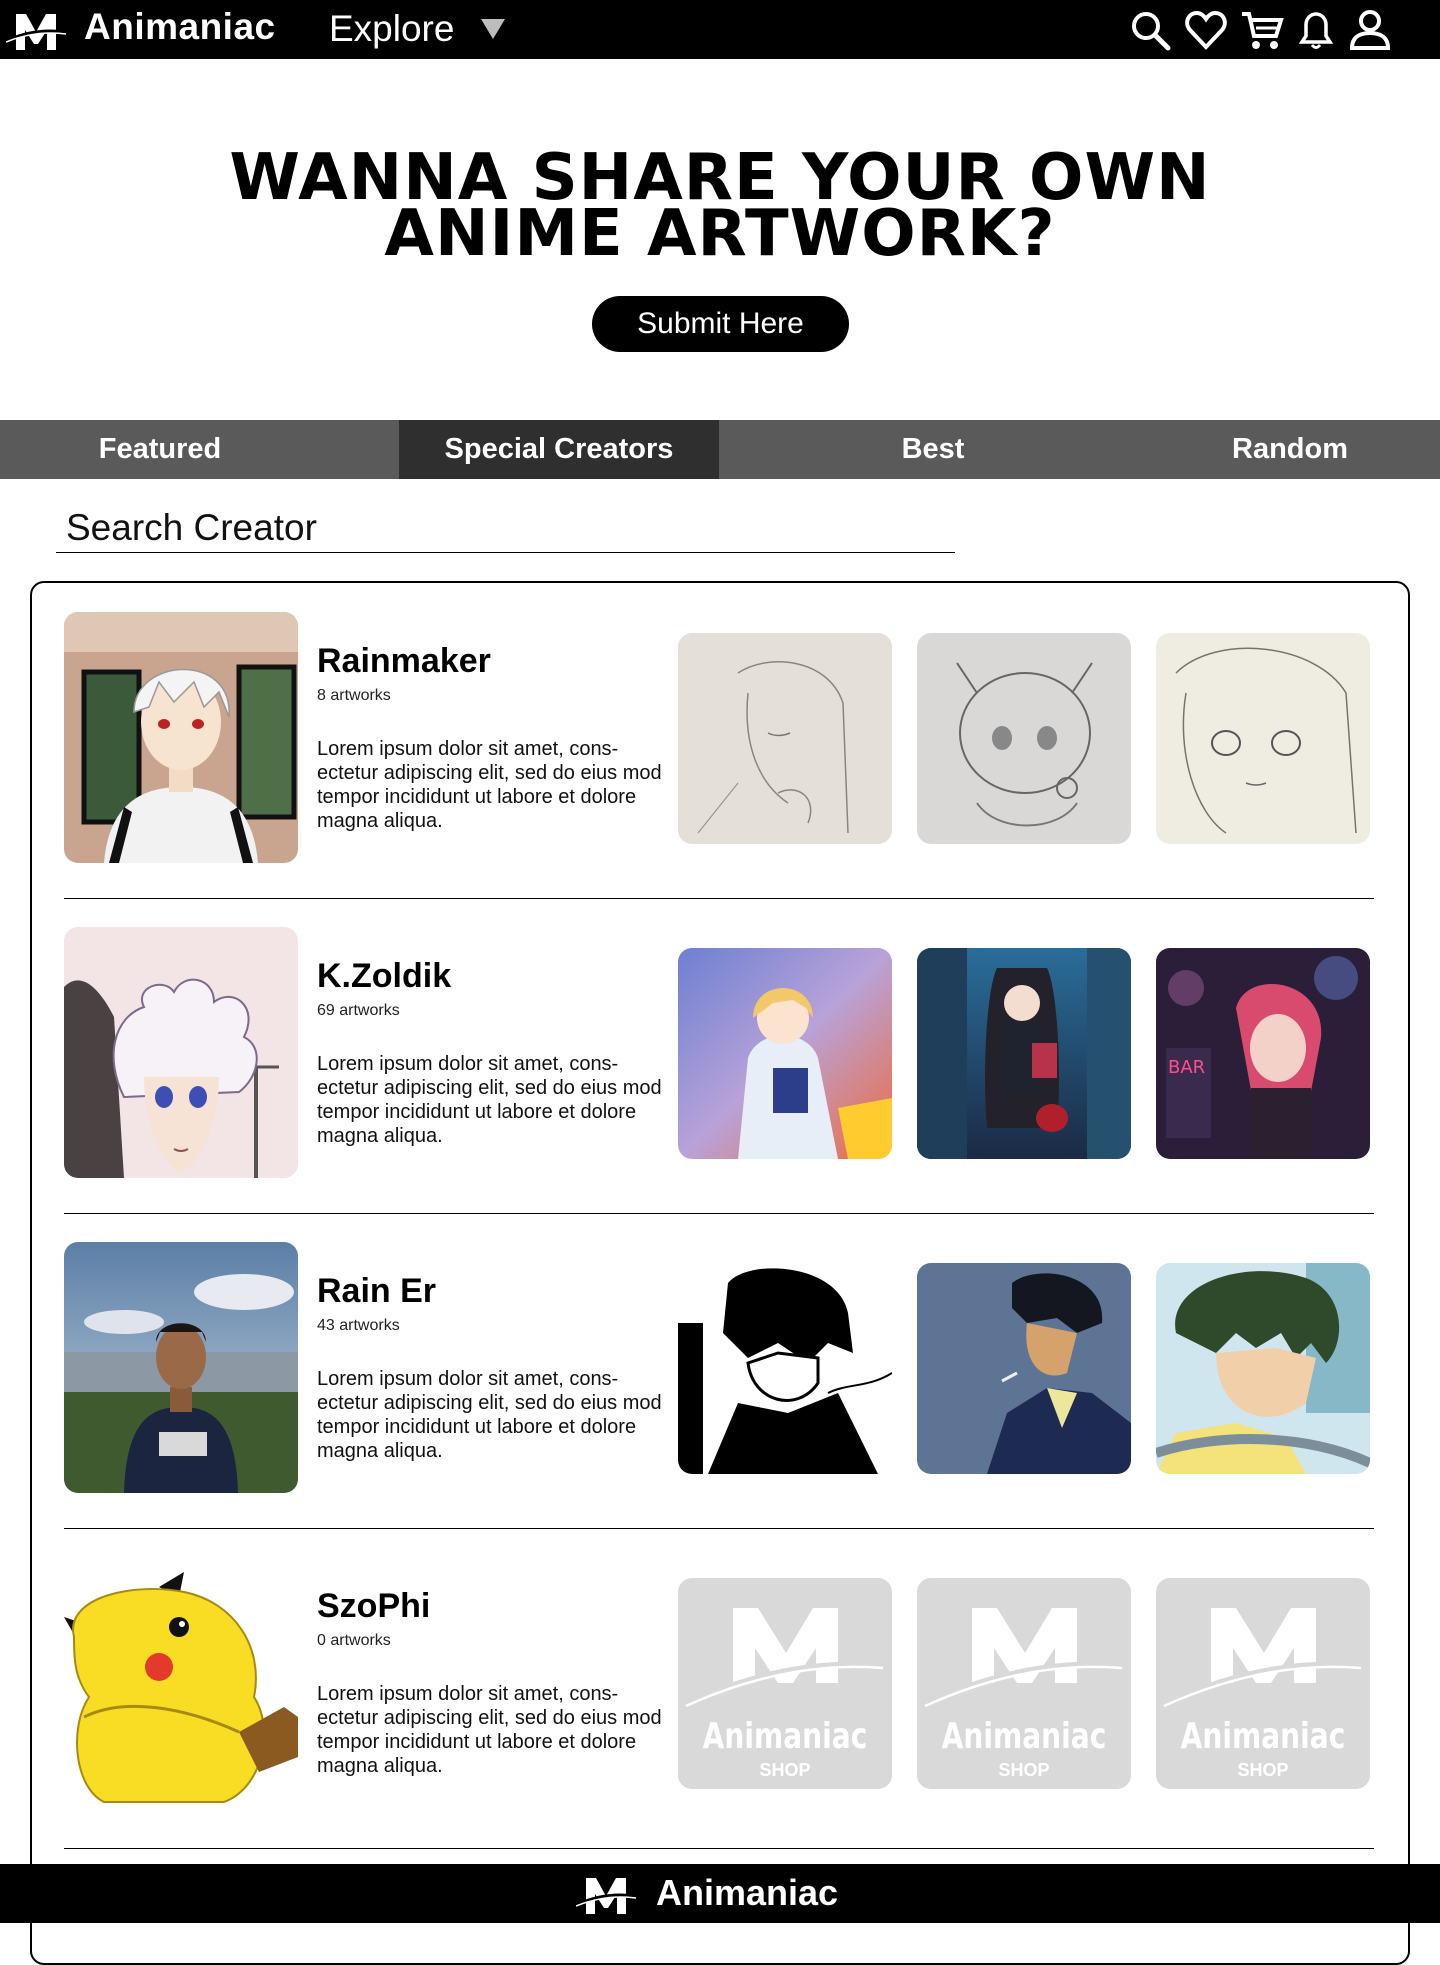  Describe the element at coordinates (1316, 30) in the screenshot. I see `bell-icon` at that location.